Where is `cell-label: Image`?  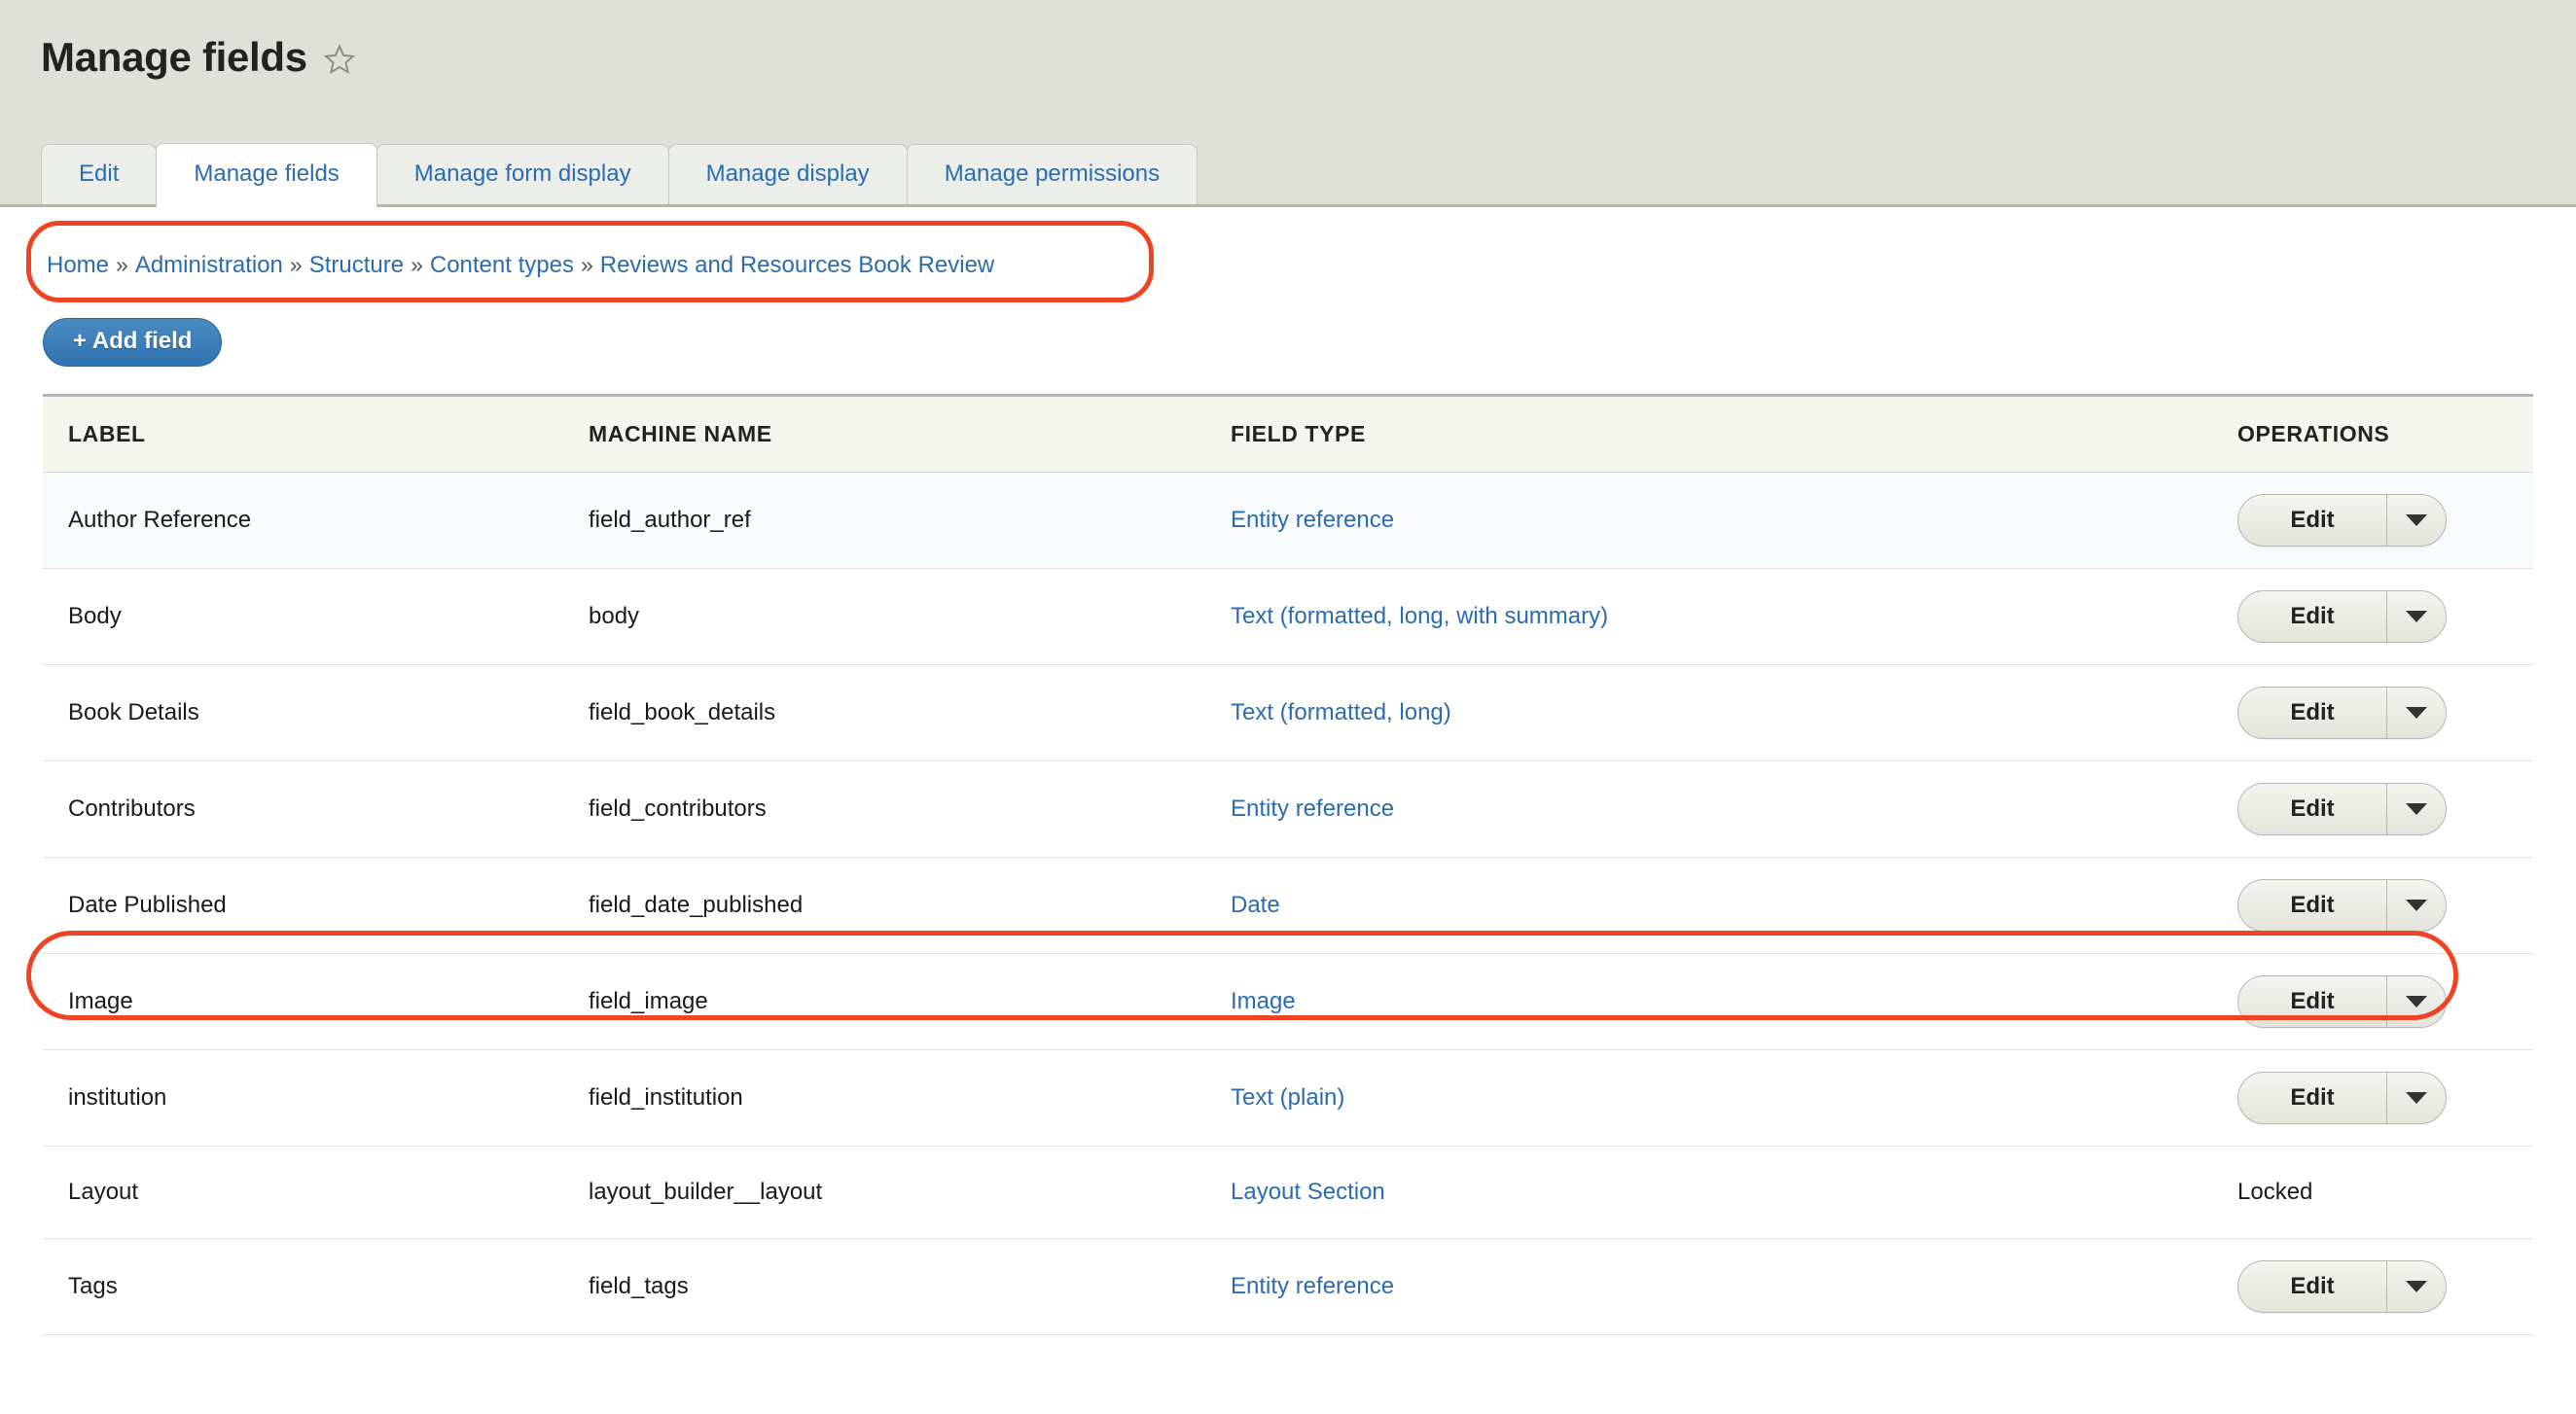 cell-label: Image is located at coordinates (303, 1002).